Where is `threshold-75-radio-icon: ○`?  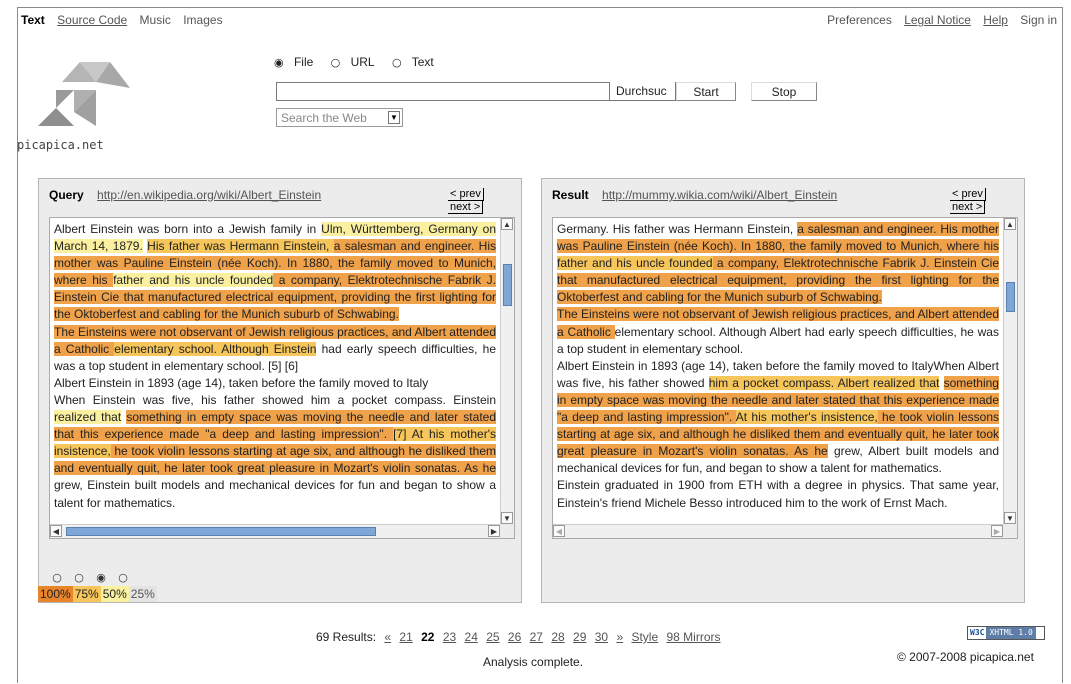
threshold-75-radio-icon: ○ is located at coordinates (79, 577).